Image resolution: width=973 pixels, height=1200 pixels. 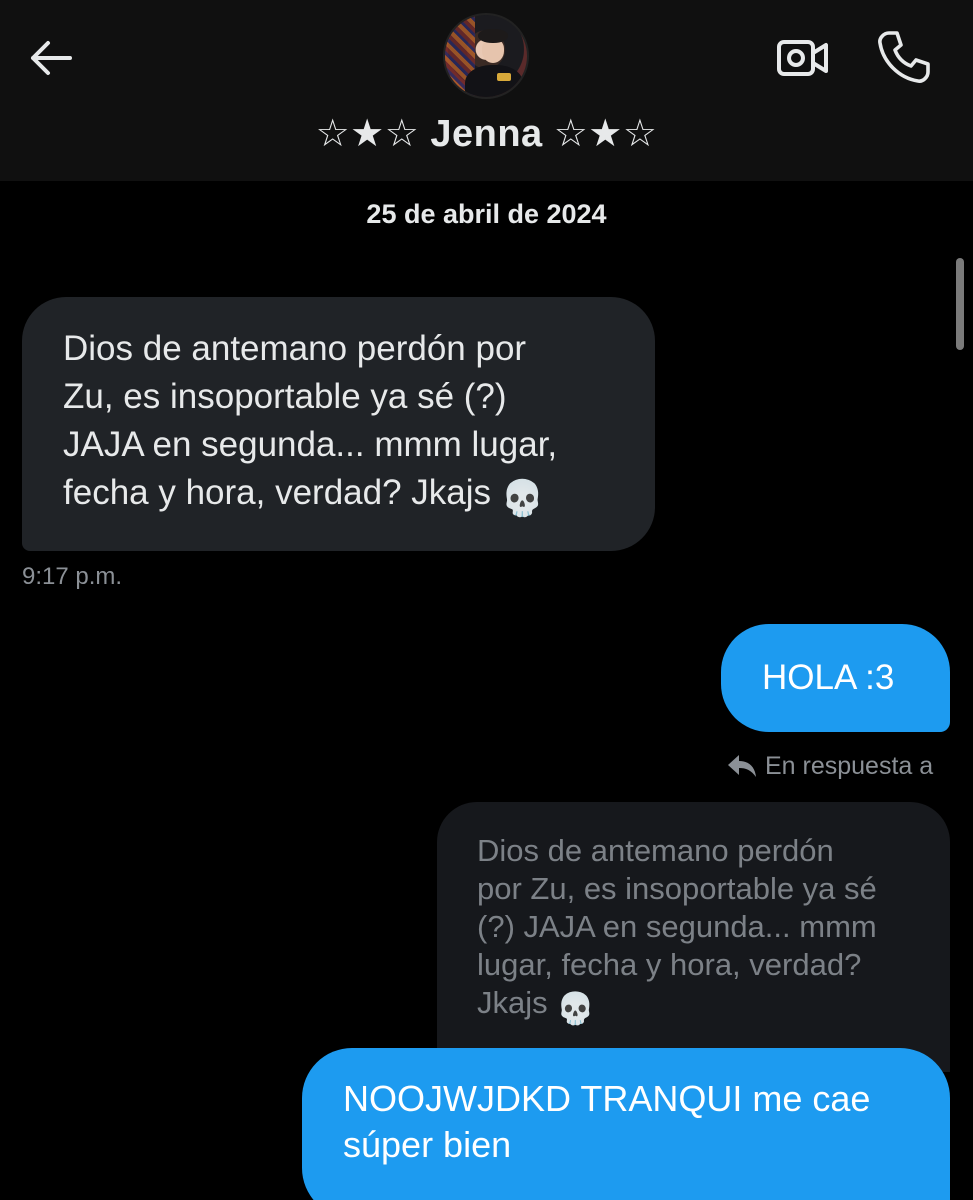 I want to click on reply-indicator: En respuesta a, so click(x=830, y=766).